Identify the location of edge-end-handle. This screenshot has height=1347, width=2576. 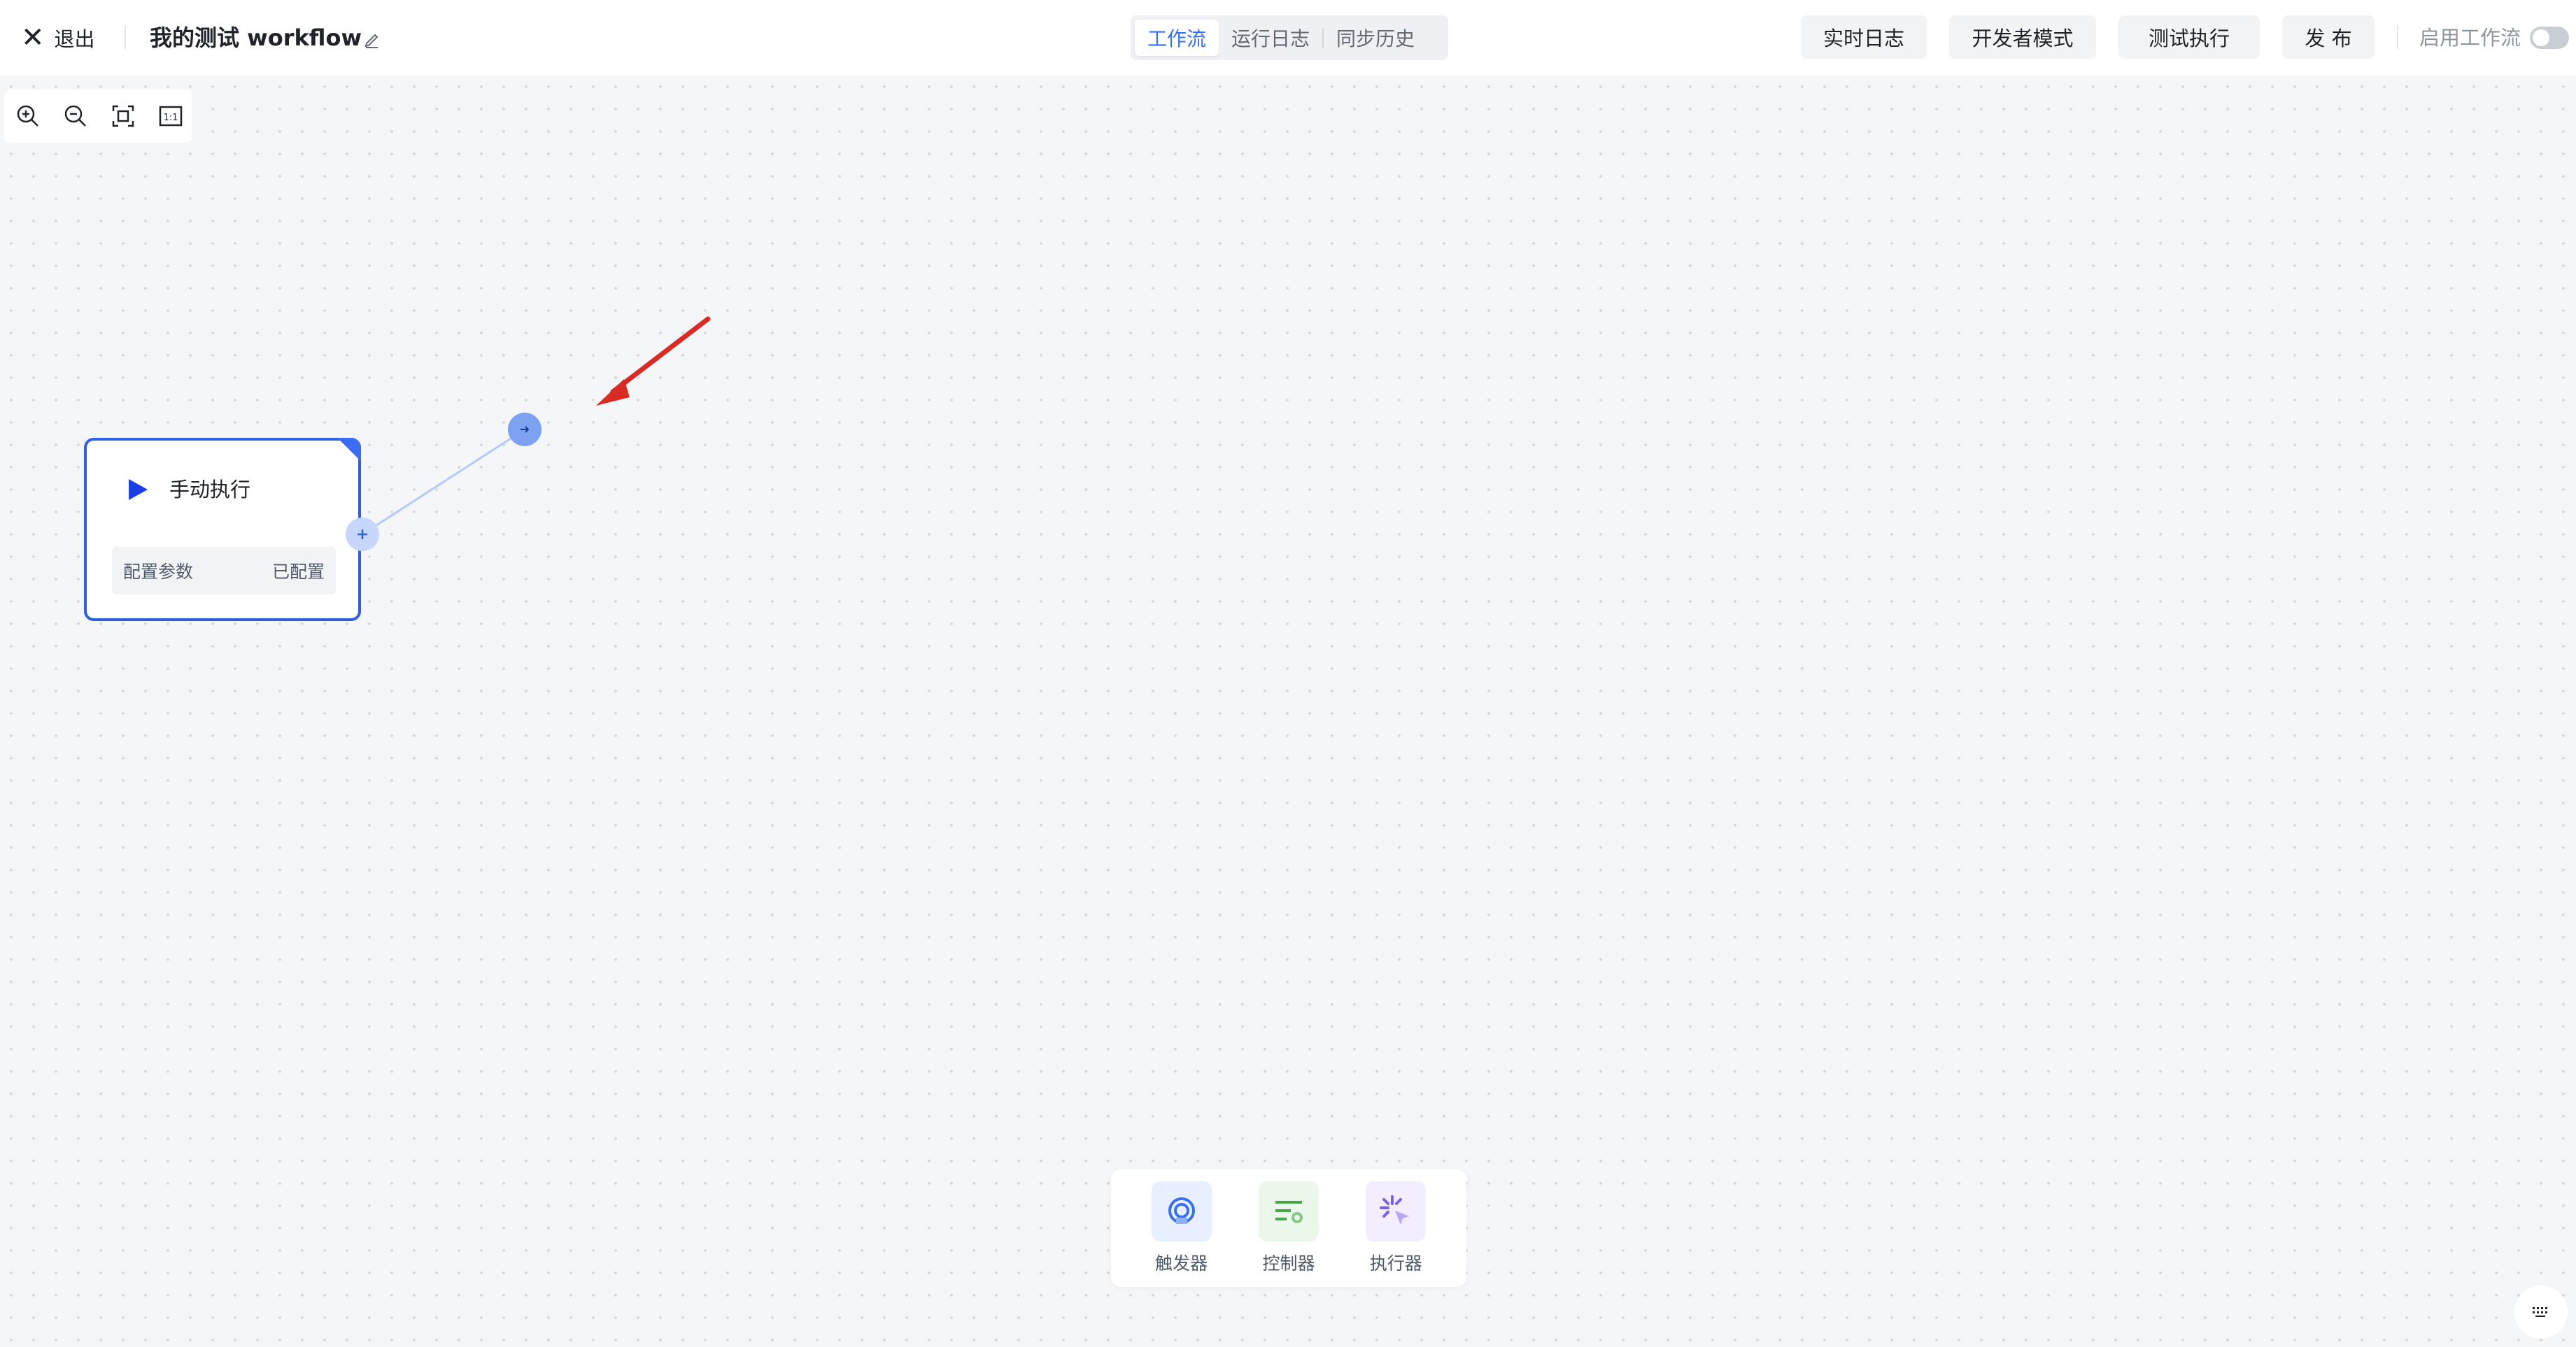
(525, 429).